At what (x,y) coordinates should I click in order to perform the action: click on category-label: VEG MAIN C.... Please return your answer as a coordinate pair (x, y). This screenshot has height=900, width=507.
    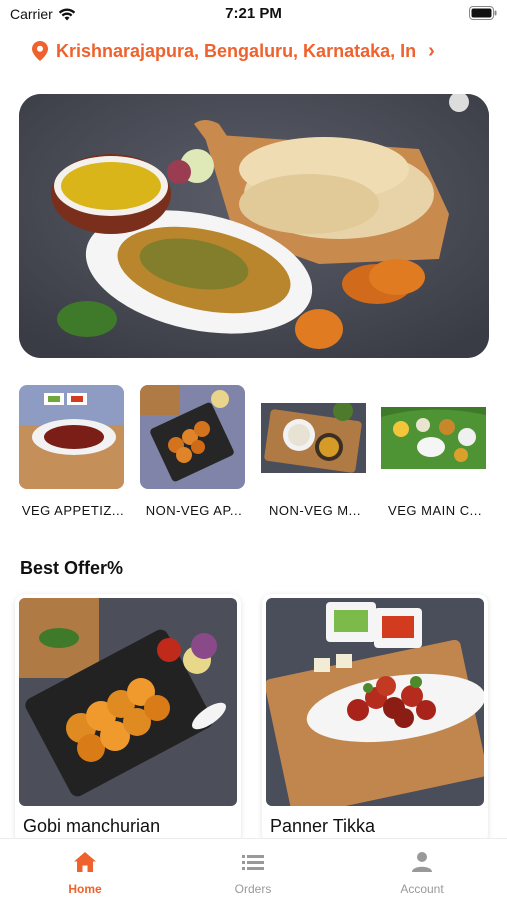
    Looking at the image, I should click on (435, 510).